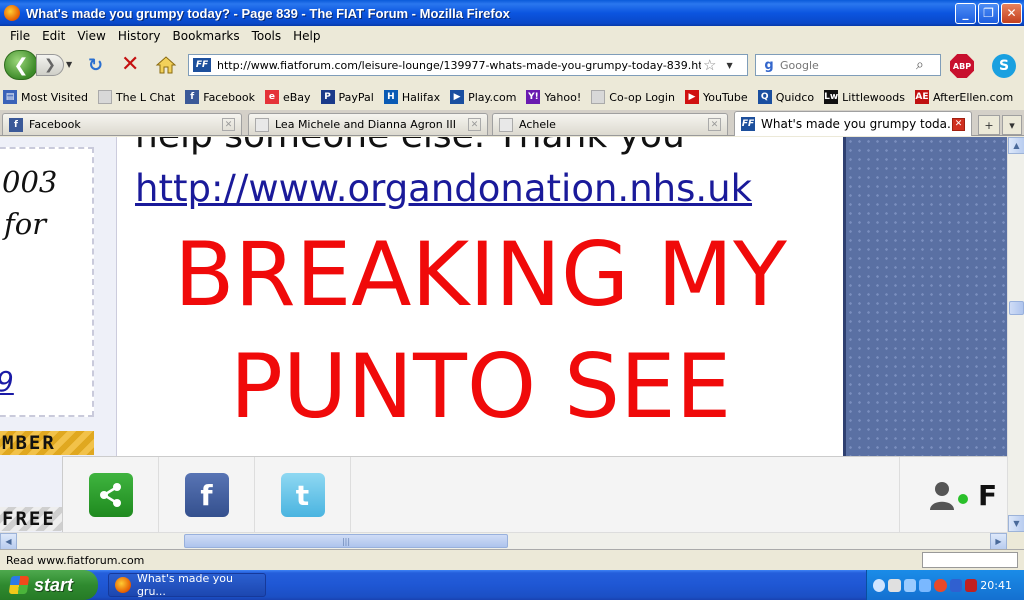 The width and height of the screenshot is (1024, 600). I want to click on security-icon, so click(971, 585).